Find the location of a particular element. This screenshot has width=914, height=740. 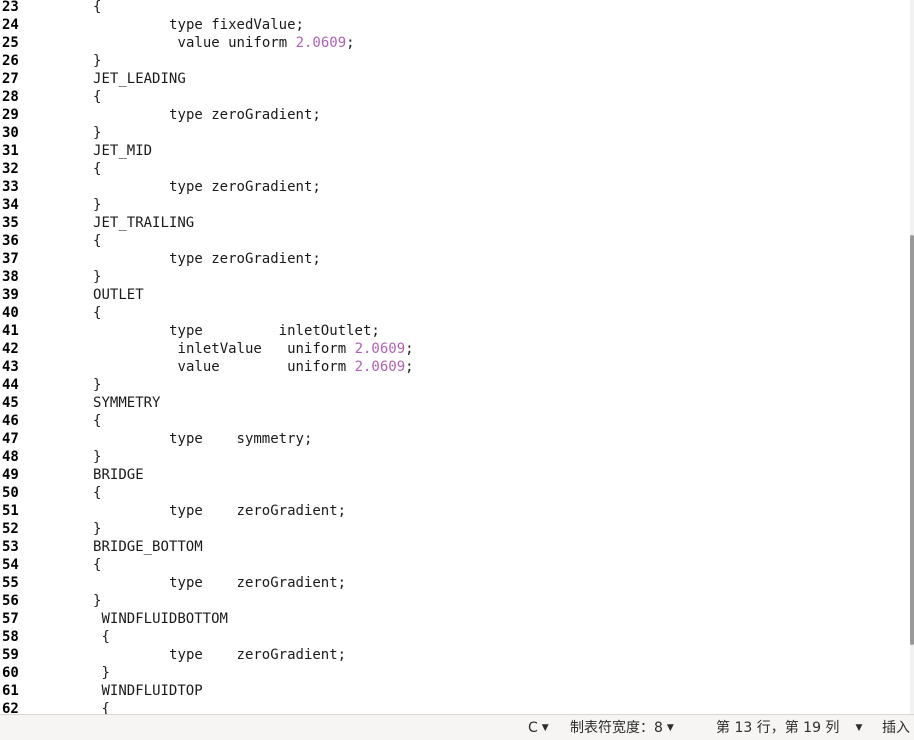

code-line: 24 type fixedValue; is located at coordinates (455, 25).